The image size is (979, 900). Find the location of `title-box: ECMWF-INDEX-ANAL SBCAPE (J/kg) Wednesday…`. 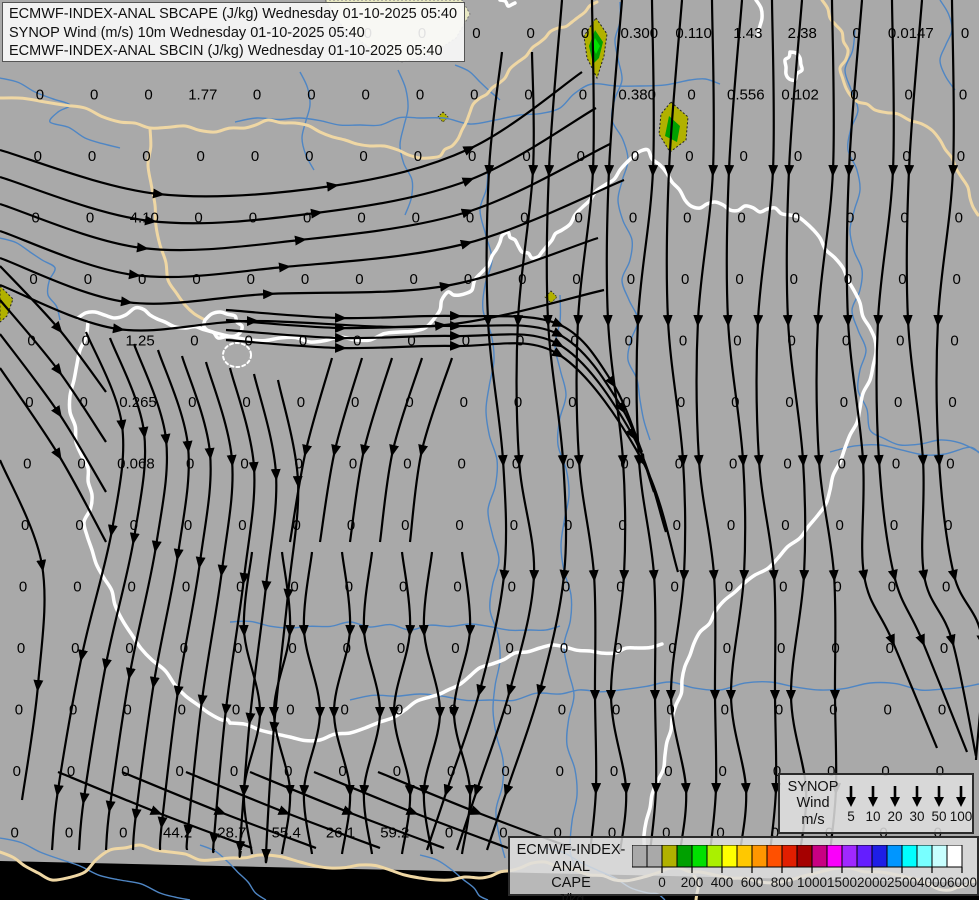

title-box: ECMWF-INDEX-ANAL SBCAPE (J/kg) Wednesday… is located at coordinates (233, 32).